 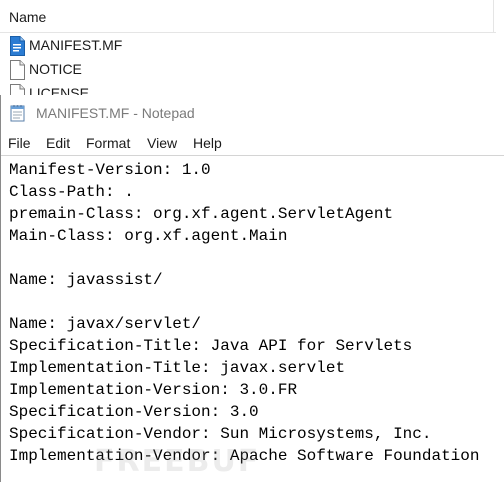 What do you see at coordinates (17, 70) in the screenshot?
I see `text-file-icon` at bounding box center [17, 70].